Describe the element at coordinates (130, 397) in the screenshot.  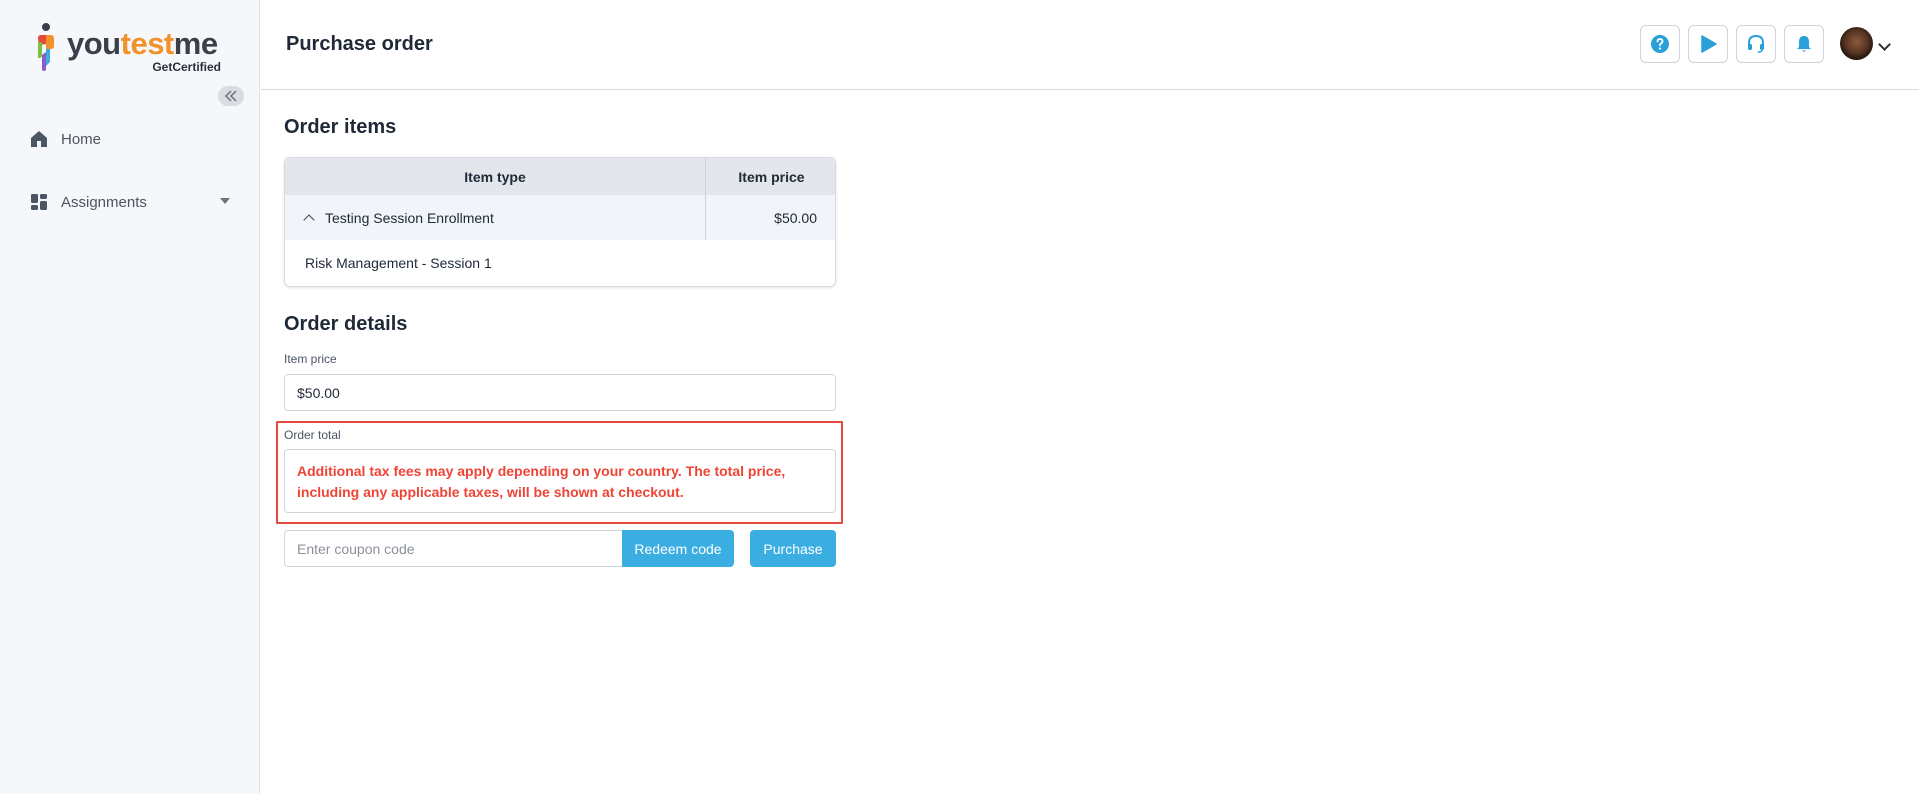
I see `sidebar: youtestme GetCertified Home Assignments` at that location.